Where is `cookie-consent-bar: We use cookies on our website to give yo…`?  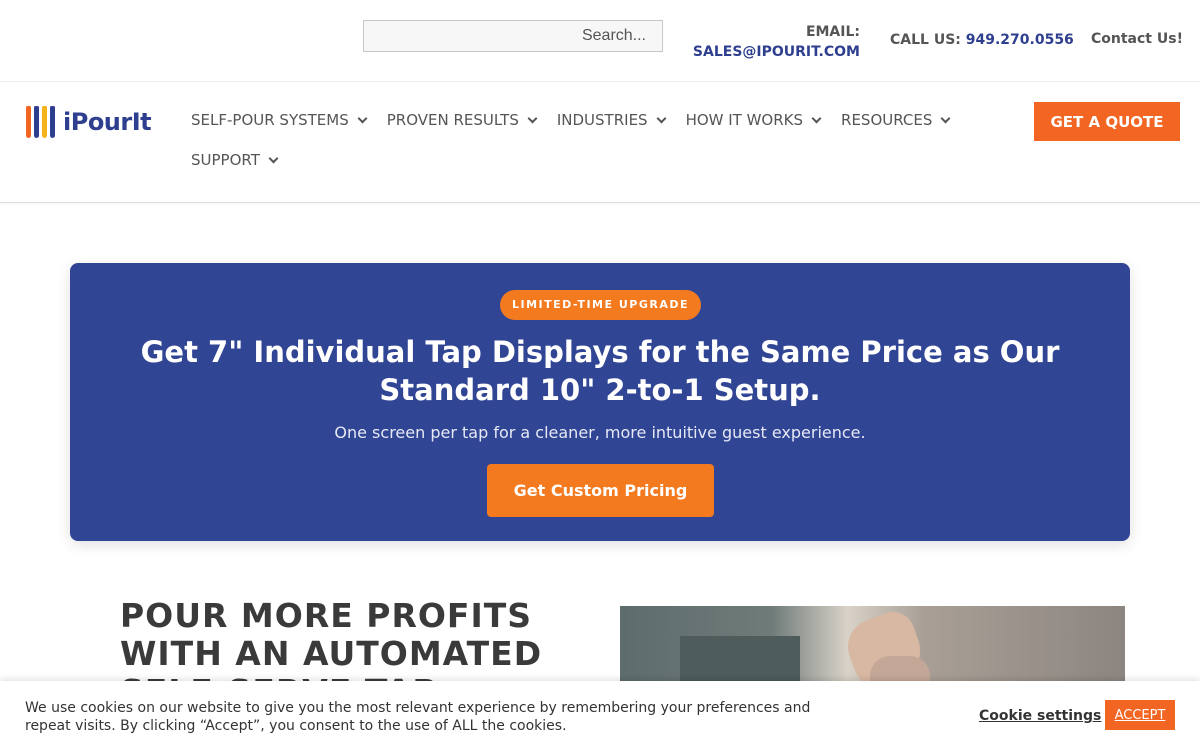
cookie-consent-bar: We use cookies on our website to give yo… is located at coordinates (600, 715).